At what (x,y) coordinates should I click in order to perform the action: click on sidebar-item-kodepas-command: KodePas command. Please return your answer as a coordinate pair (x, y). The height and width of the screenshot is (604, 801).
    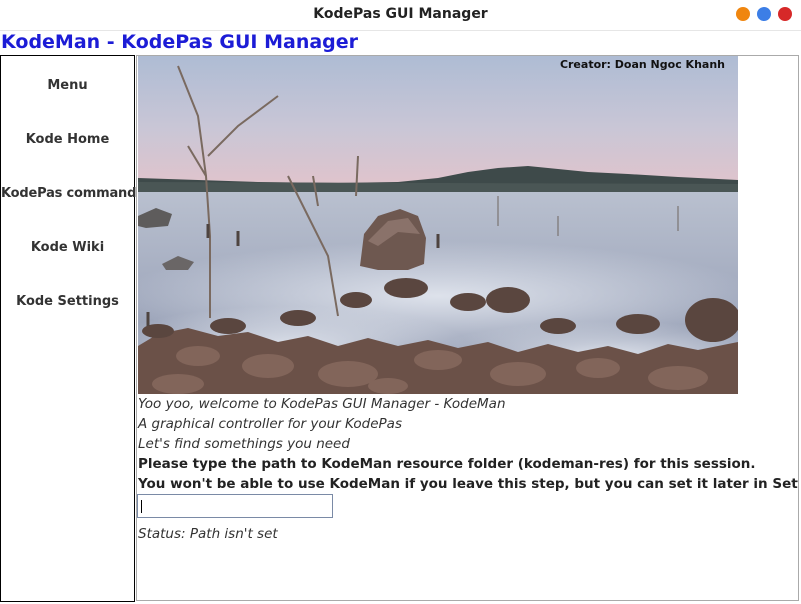
    Looking at the image, I should click on (68, 193).